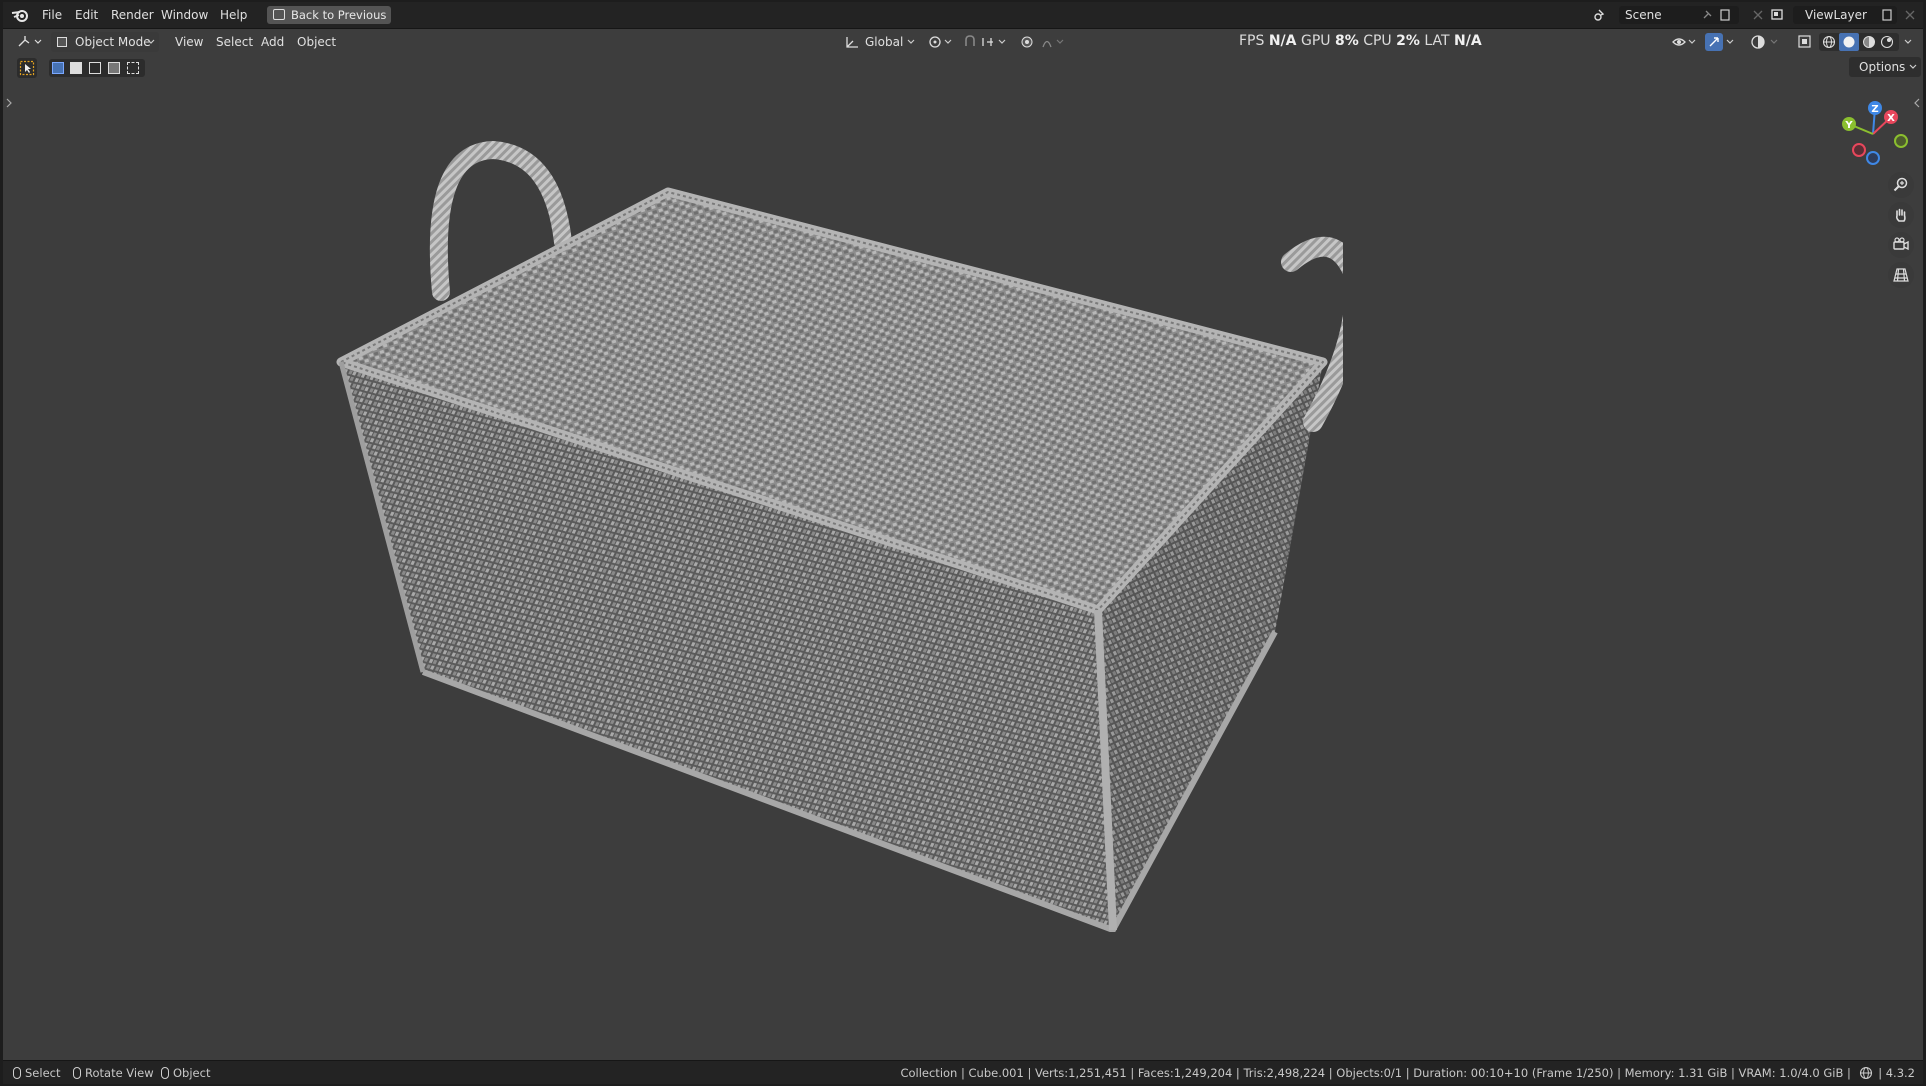  Describe the element at coordinates (1836, 15) in the screenshot. I see `view-layer-name: ViewLayer` at that location.